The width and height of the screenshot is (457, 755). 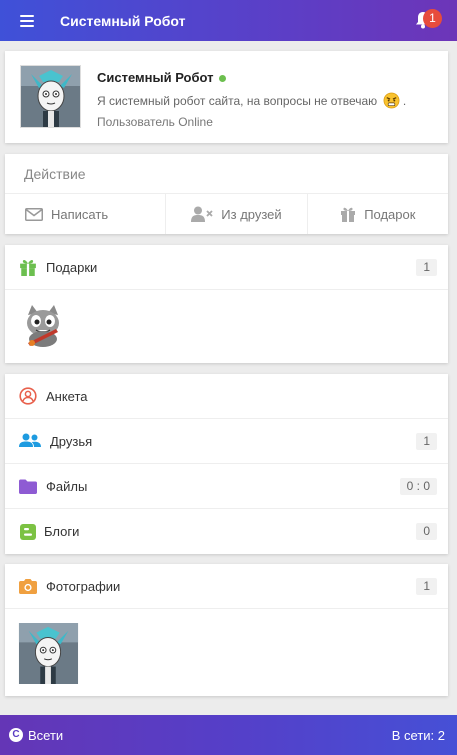 I want to click on users-icon, so click(x=30, y=440).